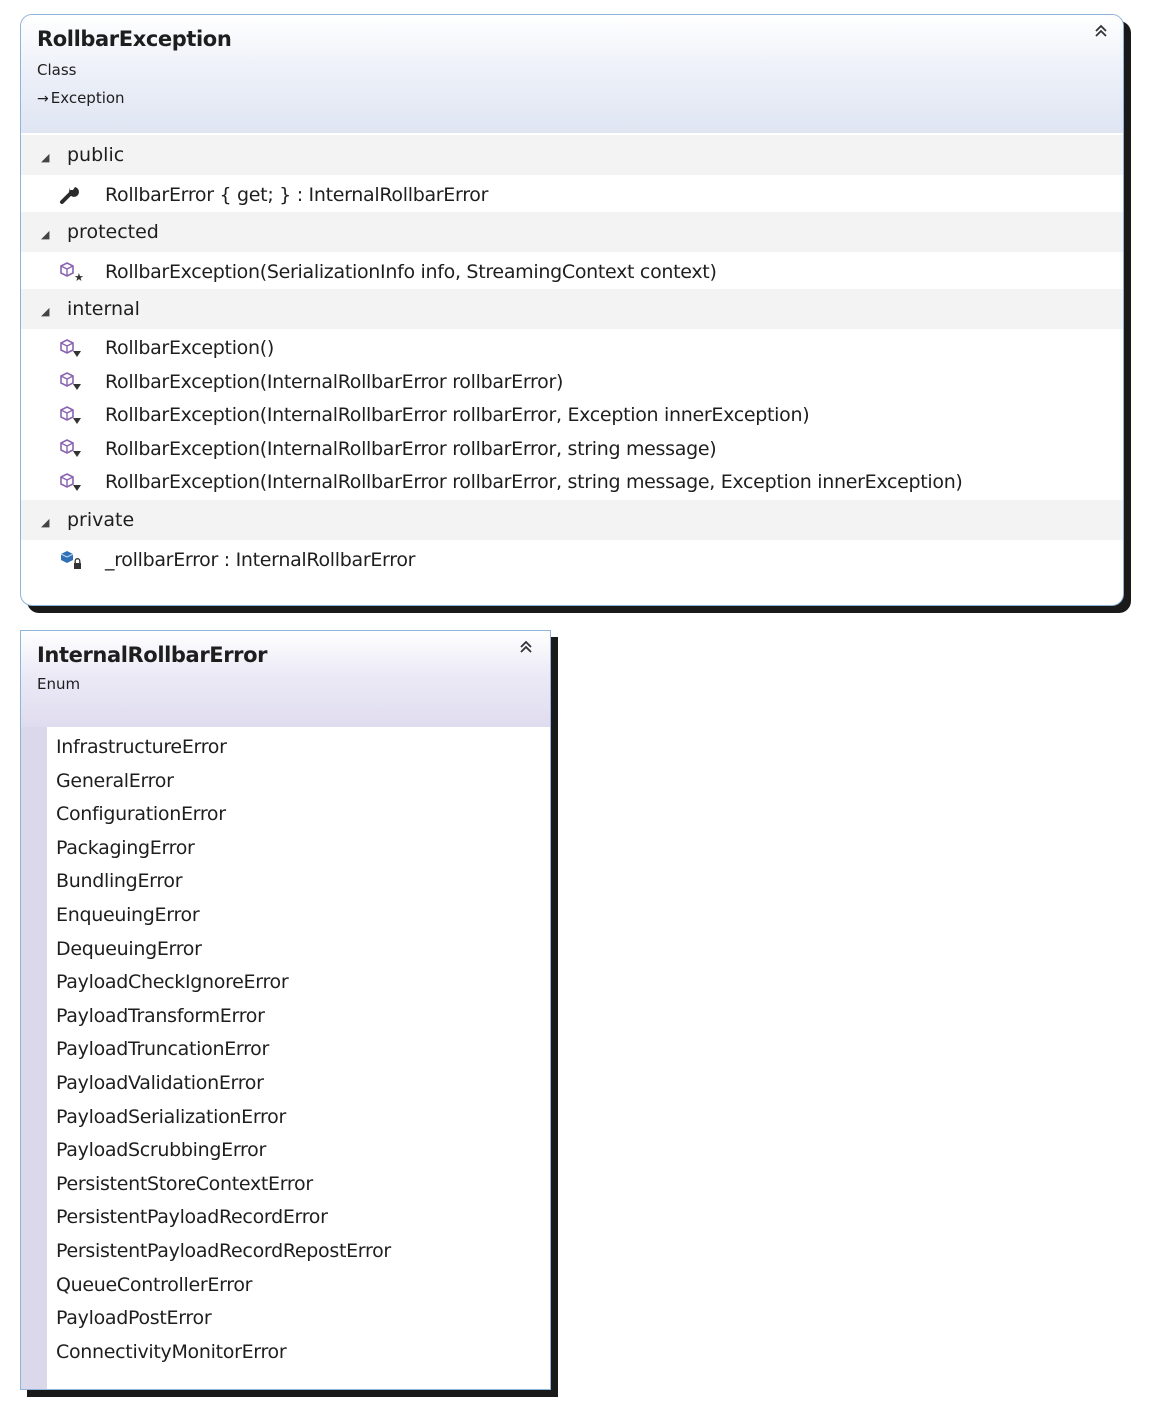 The height and width of the screenshot is (1409, 1150). What do you see at coordinates (572, 521) in the screenshot?
I see `section-header-private: ◢ private` at bounding box center [572, 521].